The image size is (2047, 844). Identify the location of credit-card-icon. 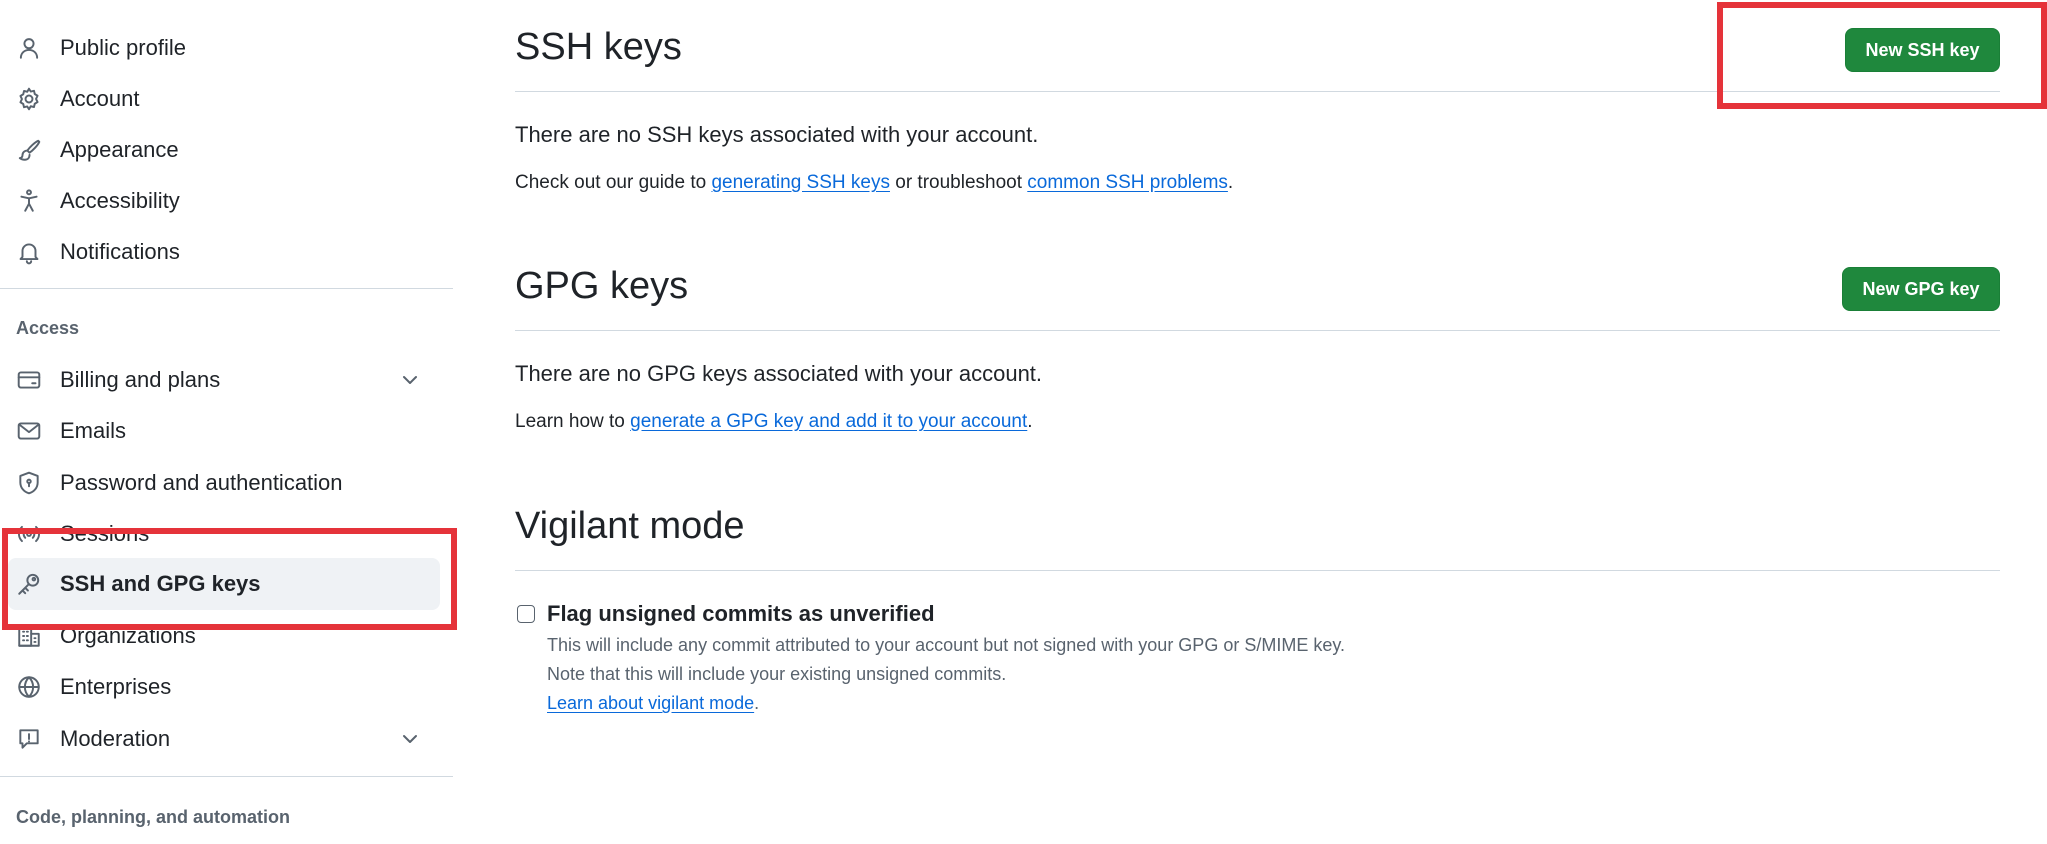
(29, 380).